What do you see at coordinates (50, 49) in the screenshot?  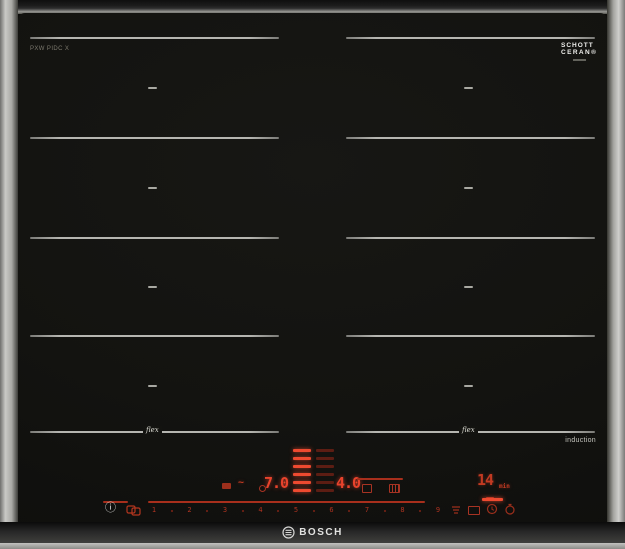 I see `model-number-label: PXW PIDC X` at bounding box center [50, 49].